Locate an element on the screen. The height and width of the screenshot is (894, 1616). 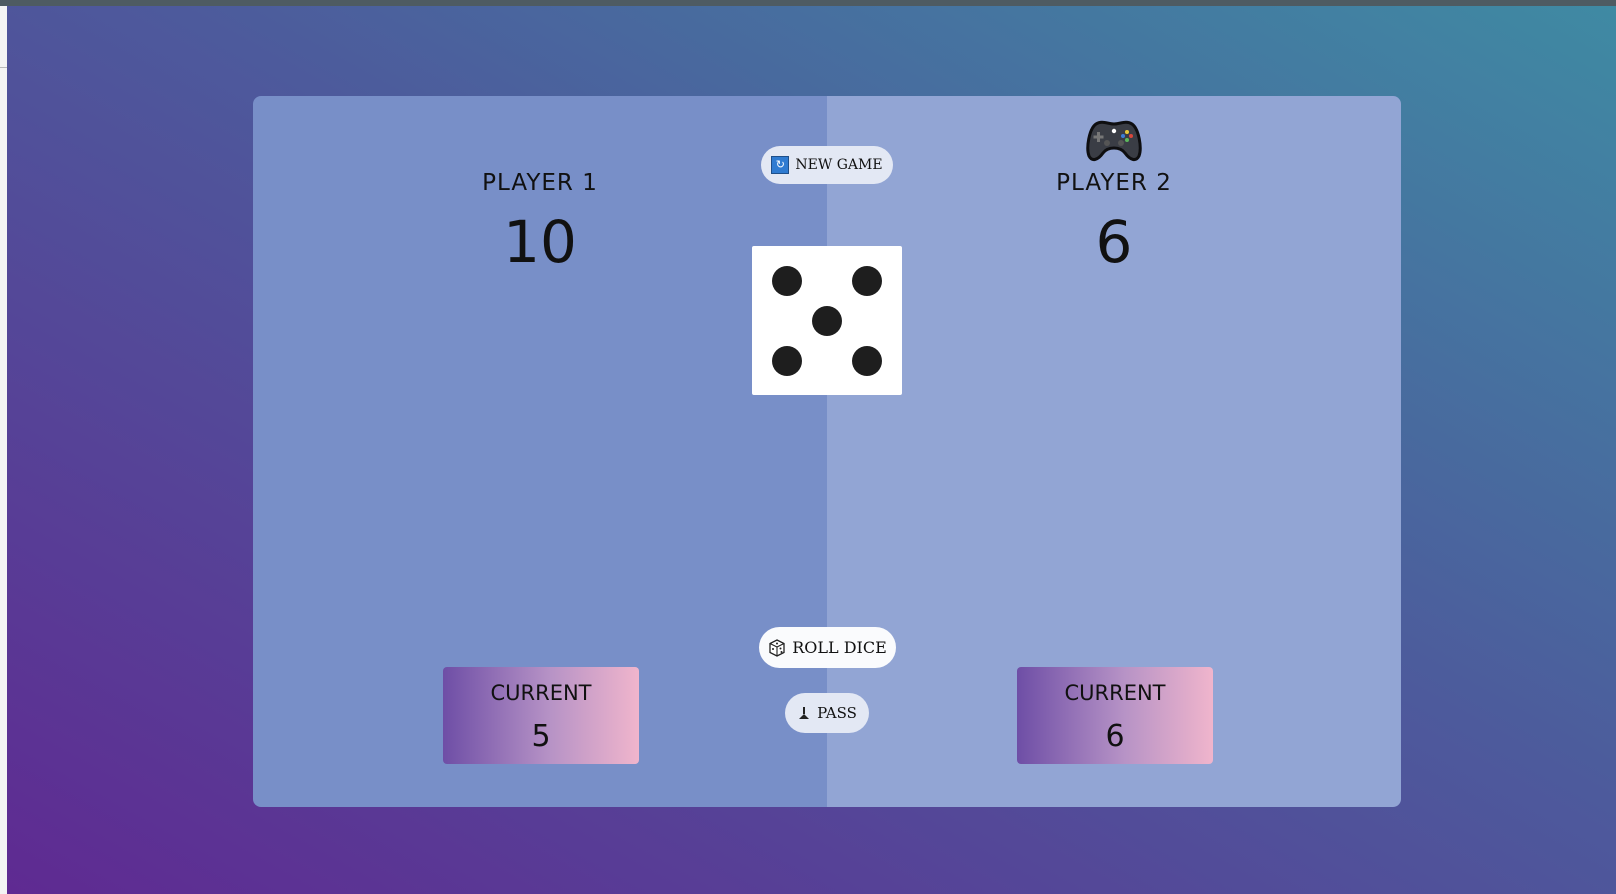
new-game-button: ↻ NEW GAME is located at coordinates (827, 165).